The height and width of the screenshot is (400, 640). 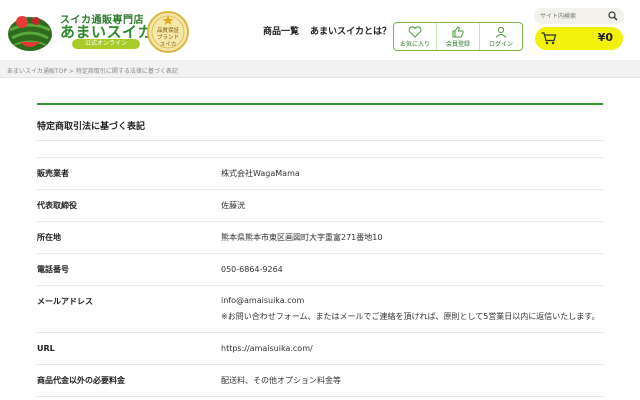 I want to click on favorites-button: お気に入り, so click(x=415, y=36).